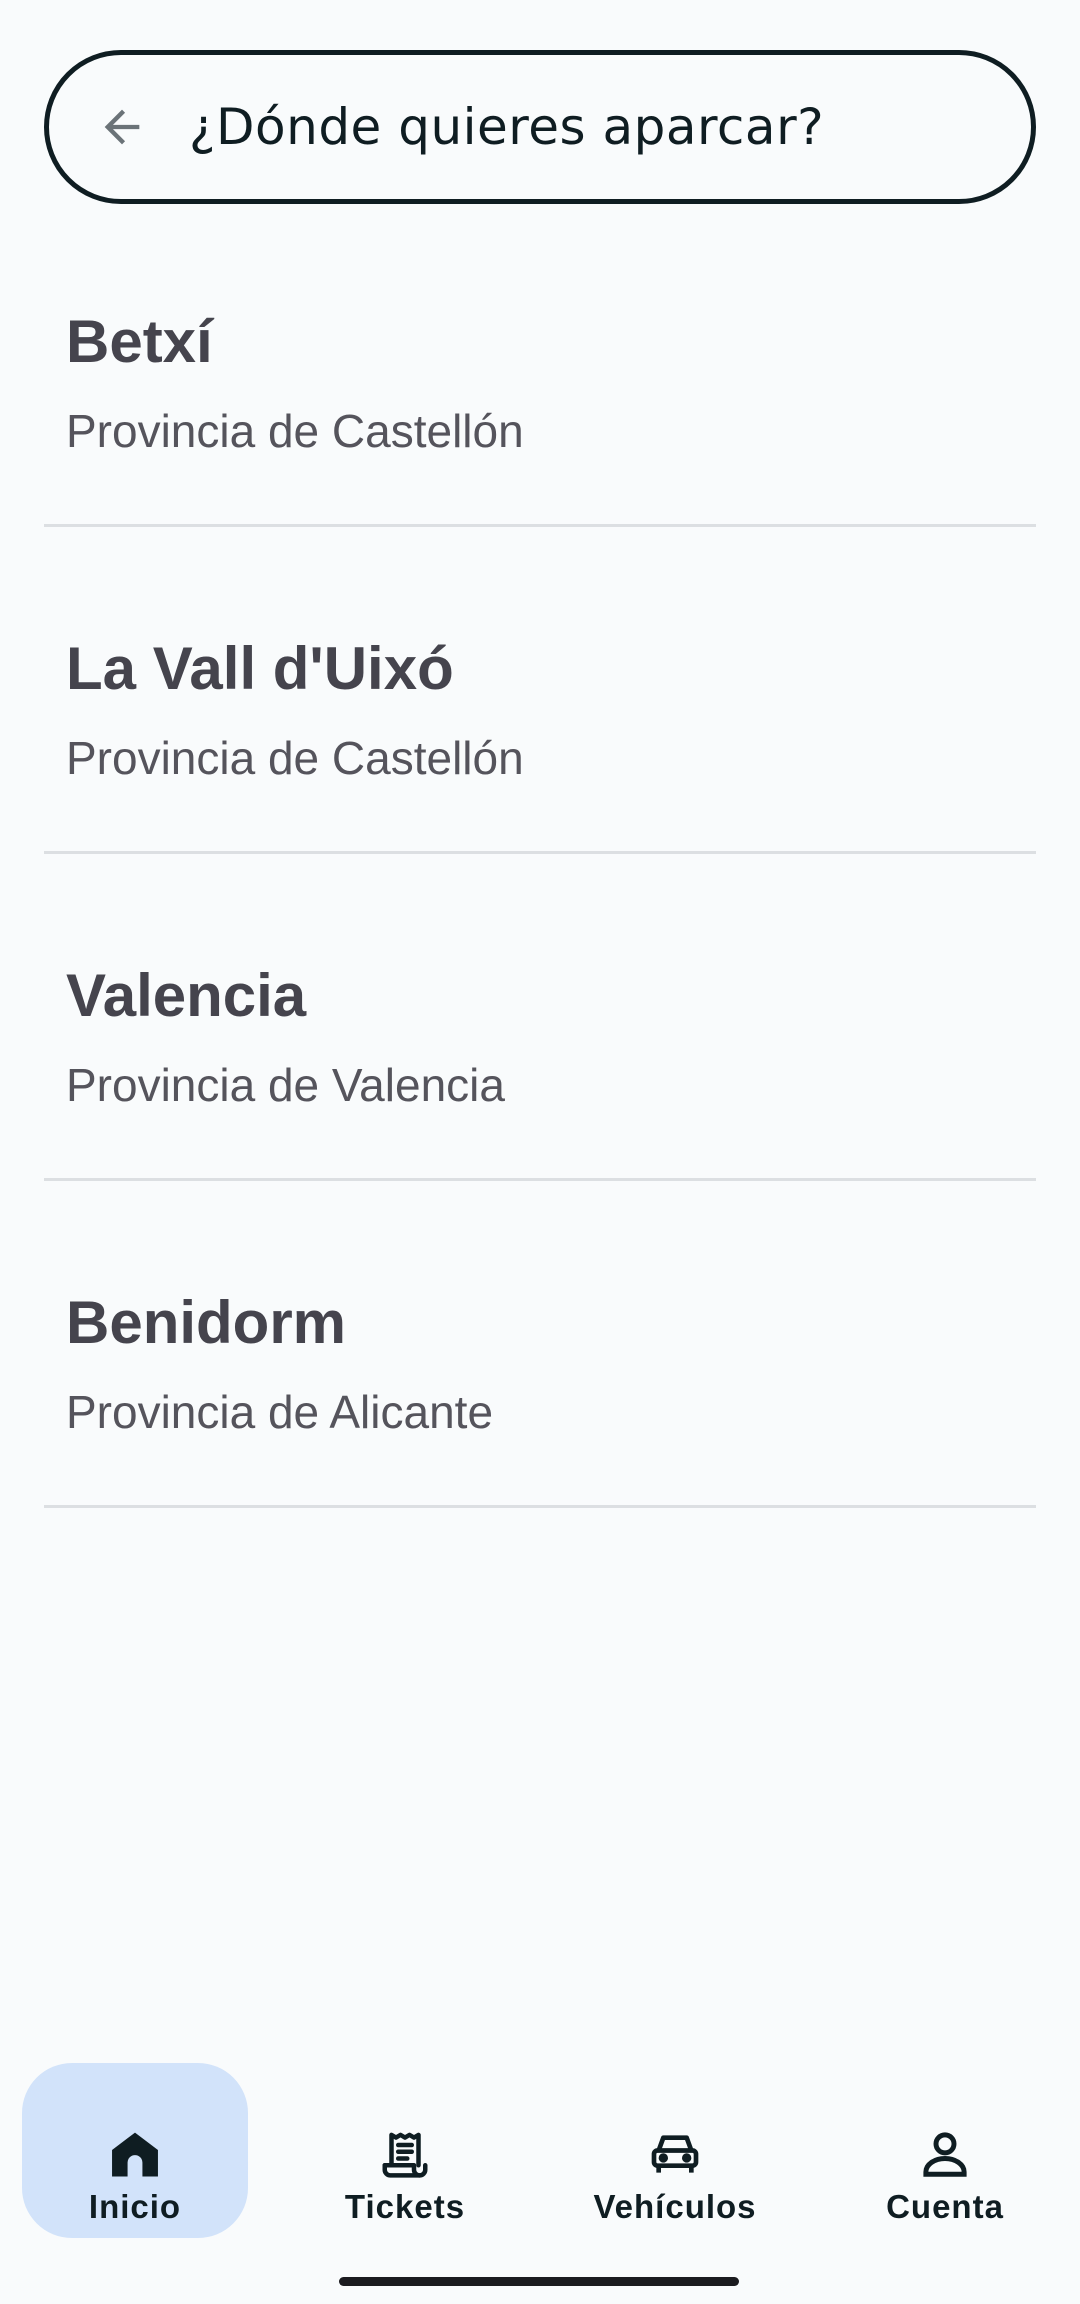 This screenshot has width=1080, height=2304. Describe the element at coordinates (540, 690) in the screenshot. I see `list-item: La Vall d'Uixó Provincia de Castellón` at that location.